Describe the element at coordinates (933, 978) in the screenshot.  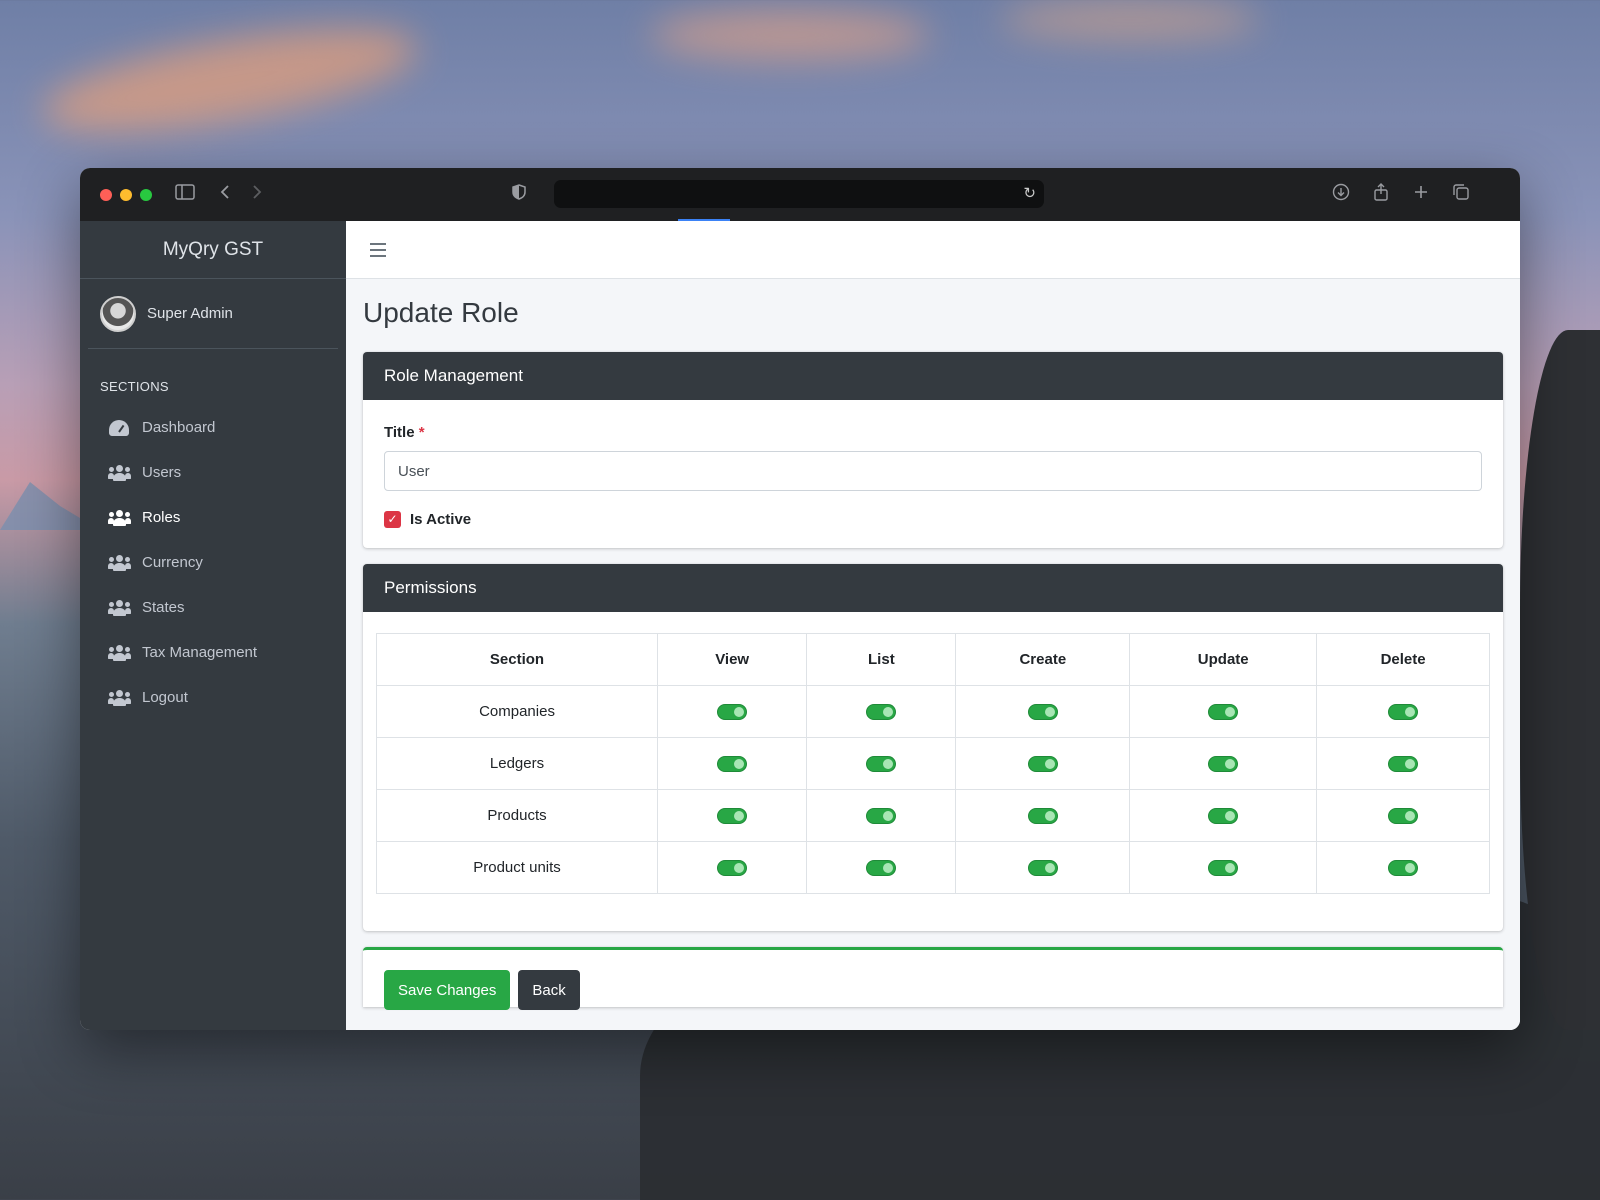
I see `form-actions: Save Changes Back` at that location.